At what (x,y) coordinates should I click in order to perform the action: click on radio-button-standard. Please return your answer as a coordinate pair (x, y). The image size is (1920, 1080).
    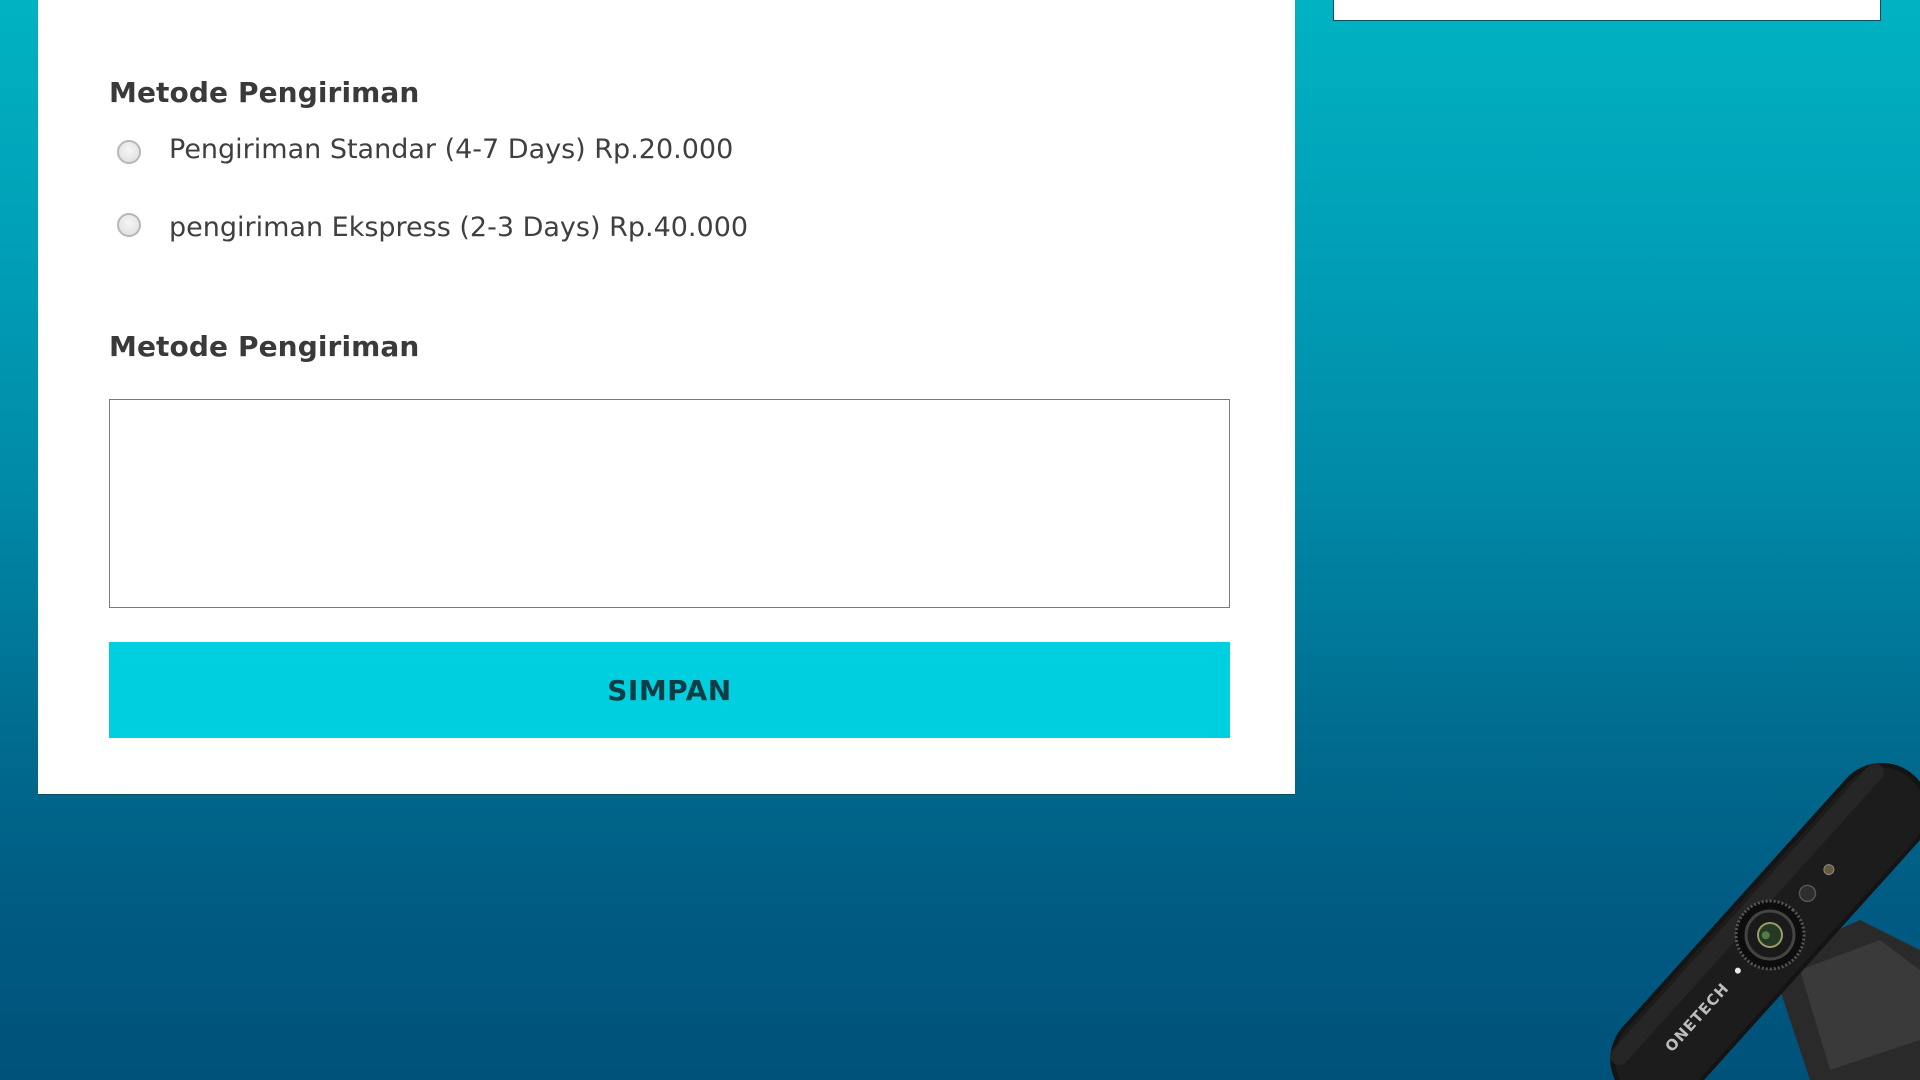
    Looking at the image, I should click on (129, 151).